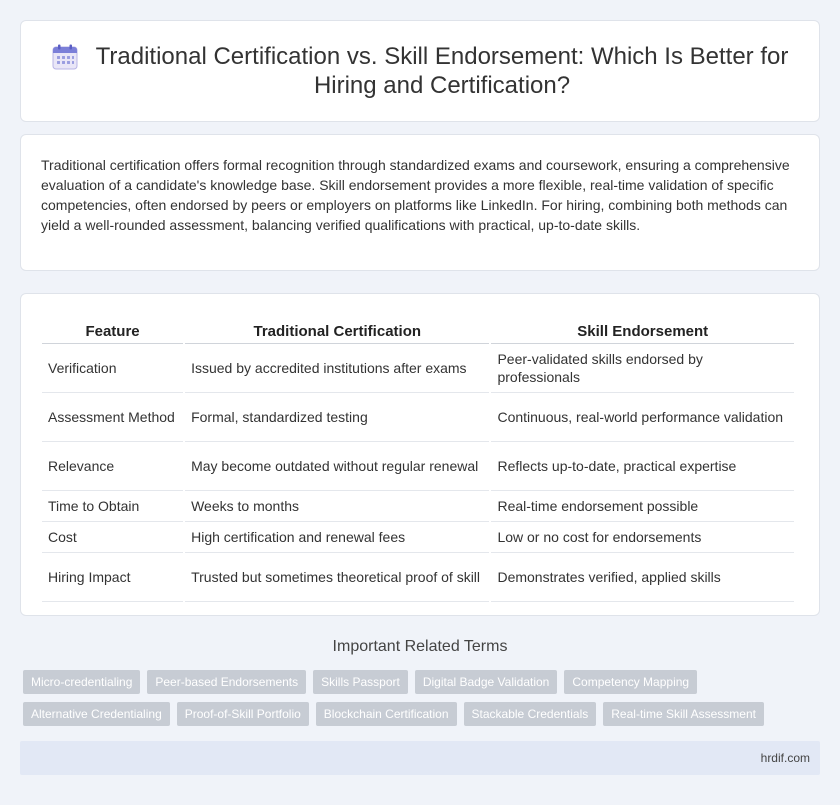 The image size is (840, 805). What do you see at coordinates (337, 537) in the screenshot?
I see `traditional-cell: High certification and renewal fees` at bounding box center [337, 537].